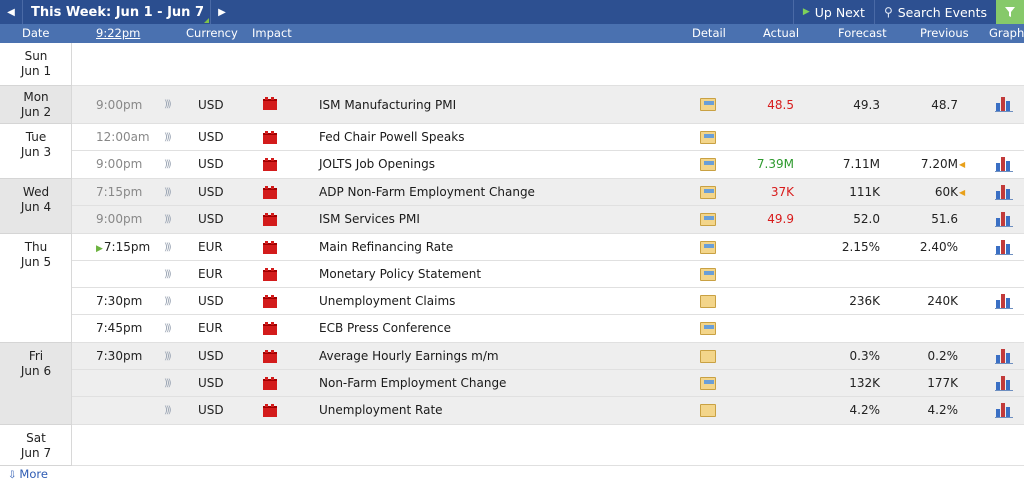  Describe the element at coordinates (866, 105) in the screenshot. I see `event-forecast: 49.3` at that location.